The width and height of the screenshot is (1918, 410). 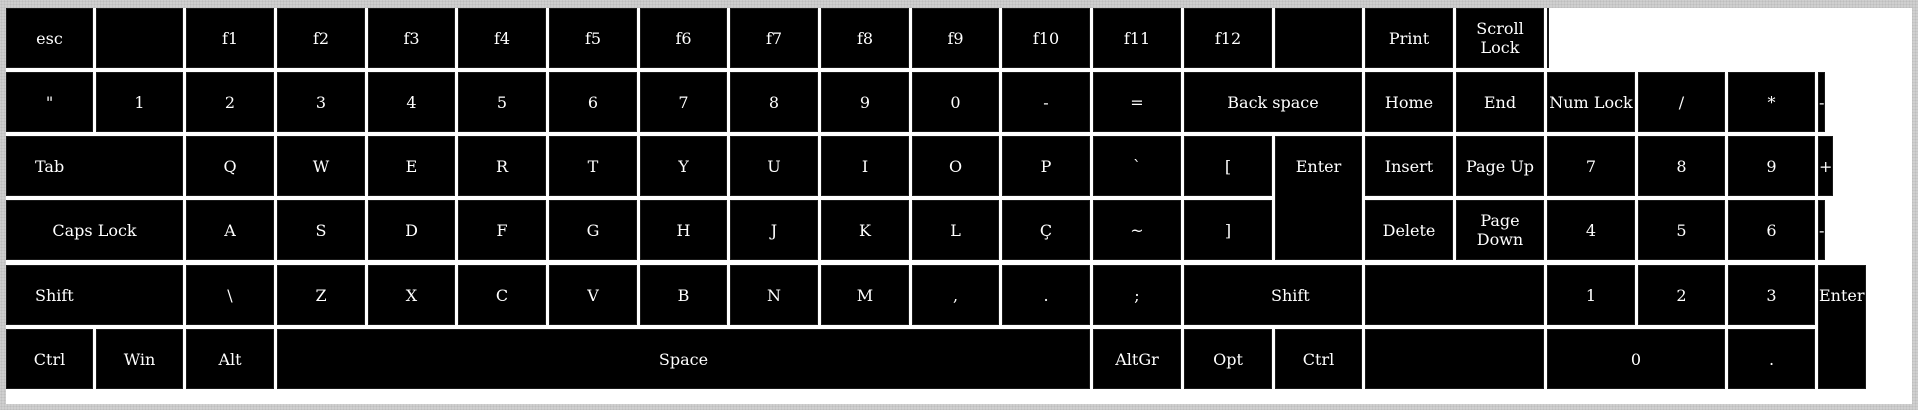 What do you see at coordinates (1137, 166) in the screenshot?
I see `key-backtick: `` at bounding box center [1137, 166].